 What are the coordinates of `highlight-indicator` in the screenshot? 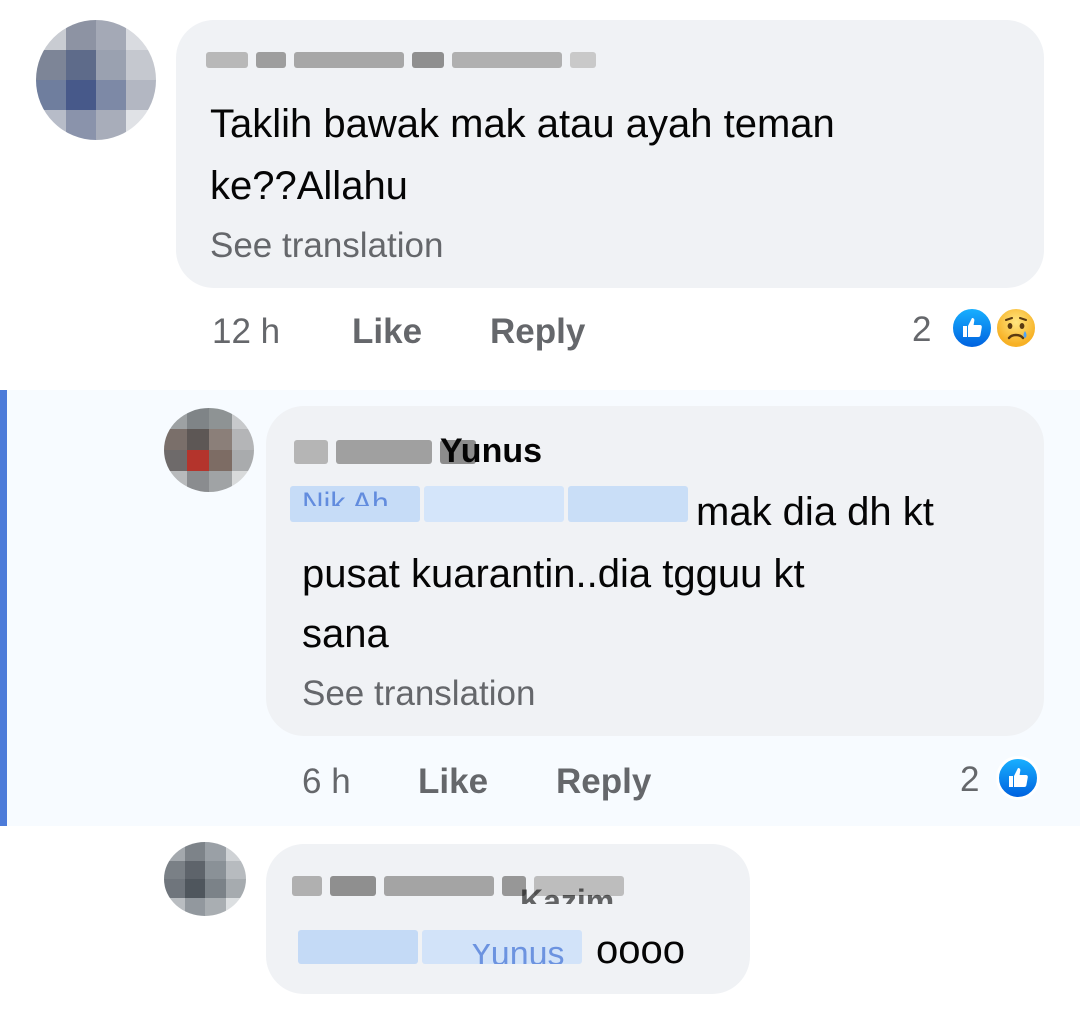 It's located at (3, 608).